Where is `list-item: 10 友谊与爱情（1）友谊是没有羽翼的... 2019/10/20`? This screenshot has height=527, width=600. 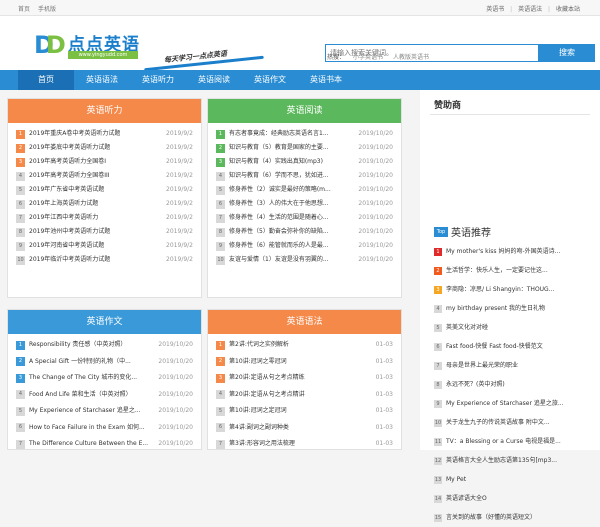 list-item: 10 友谊与爱情（1）友谊是没有羽翼的... 2019/10/20 is located at coordinates (304, 260).